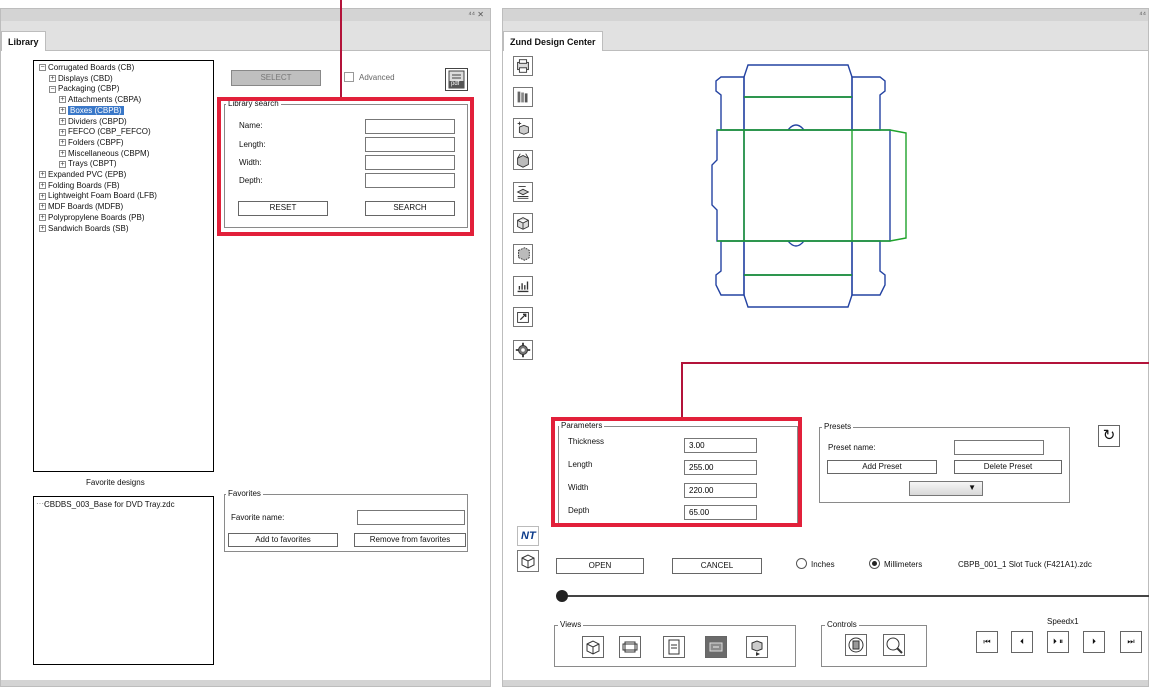 Image resolution: width=1149 pixels, height=687 pixels. What do you see at coordinates (523, 286) in the screenshot?
I see `chart-icon` at bounding box center [523, 286].